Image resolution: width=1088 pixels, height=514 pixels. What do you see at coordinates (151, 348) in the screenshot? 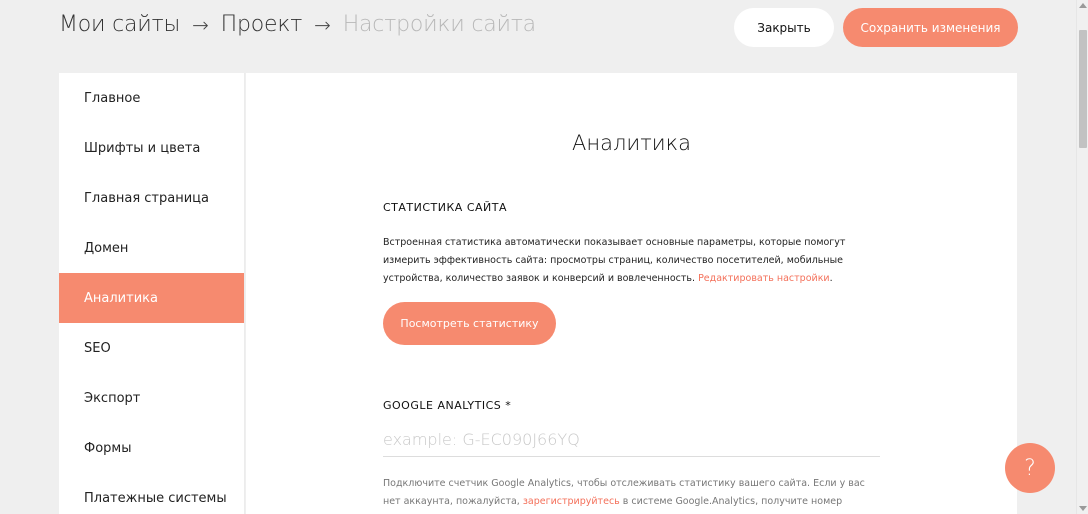
I see `sidebar-item-seo: SEO` at bounding box center [151, 348].